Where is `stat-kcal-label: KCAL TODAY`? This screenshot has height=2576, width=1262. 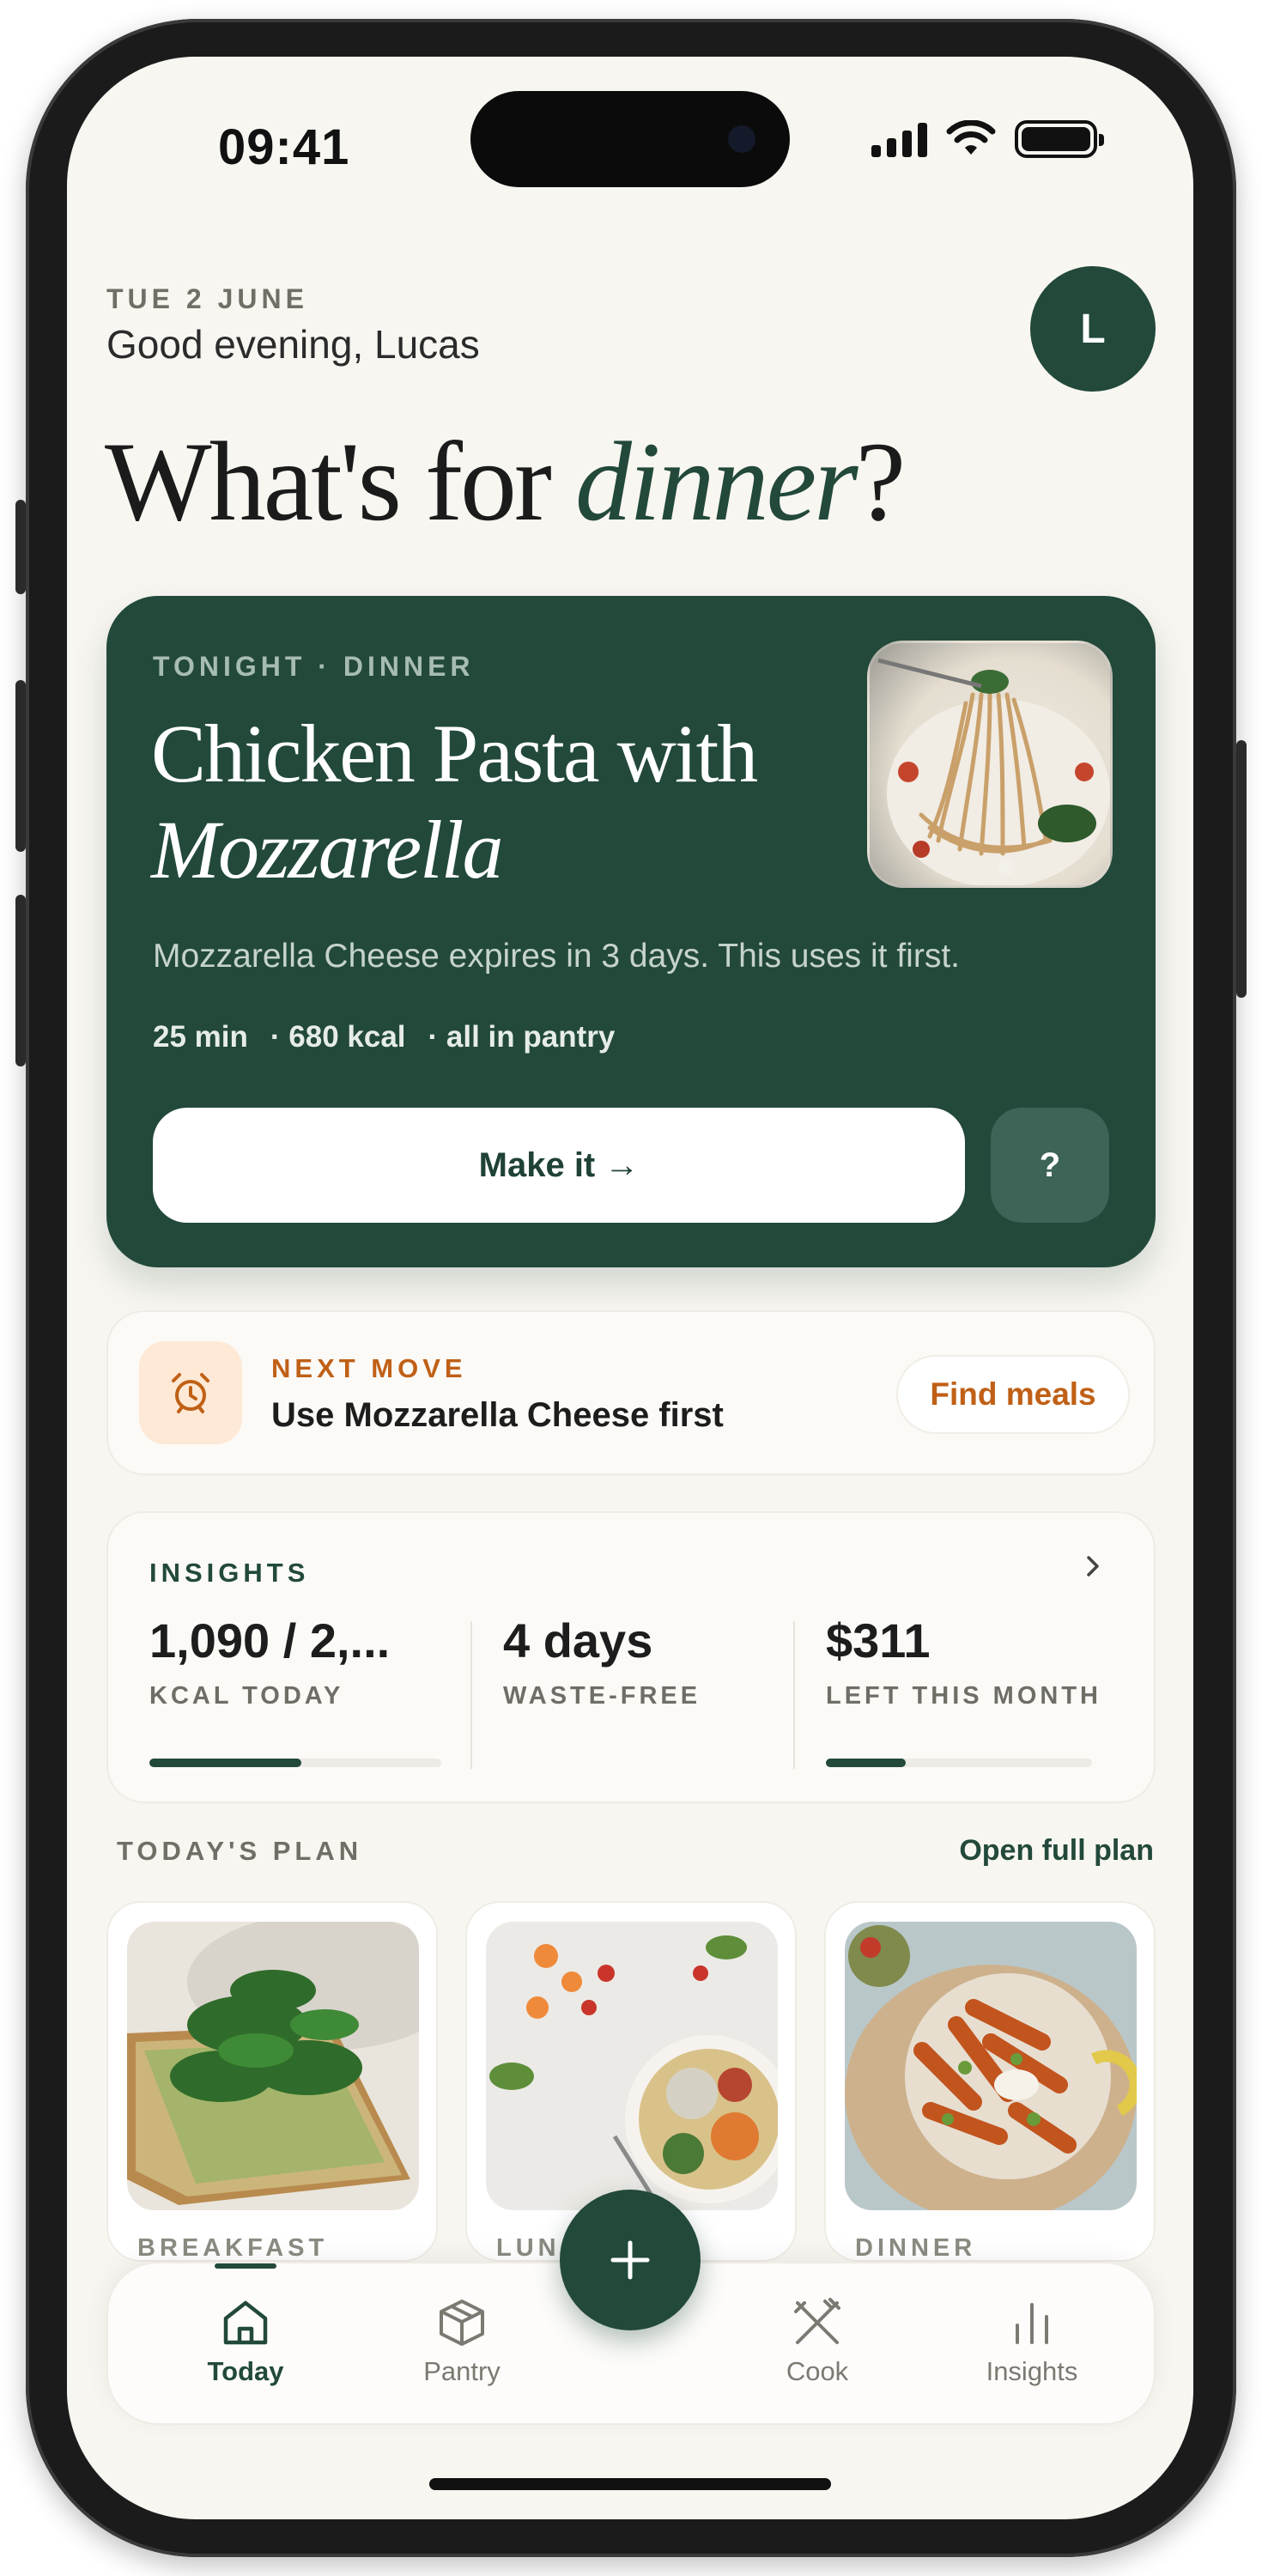 stat-kcal-label: KCAL TODAY is located at coordinates (246, 1696).